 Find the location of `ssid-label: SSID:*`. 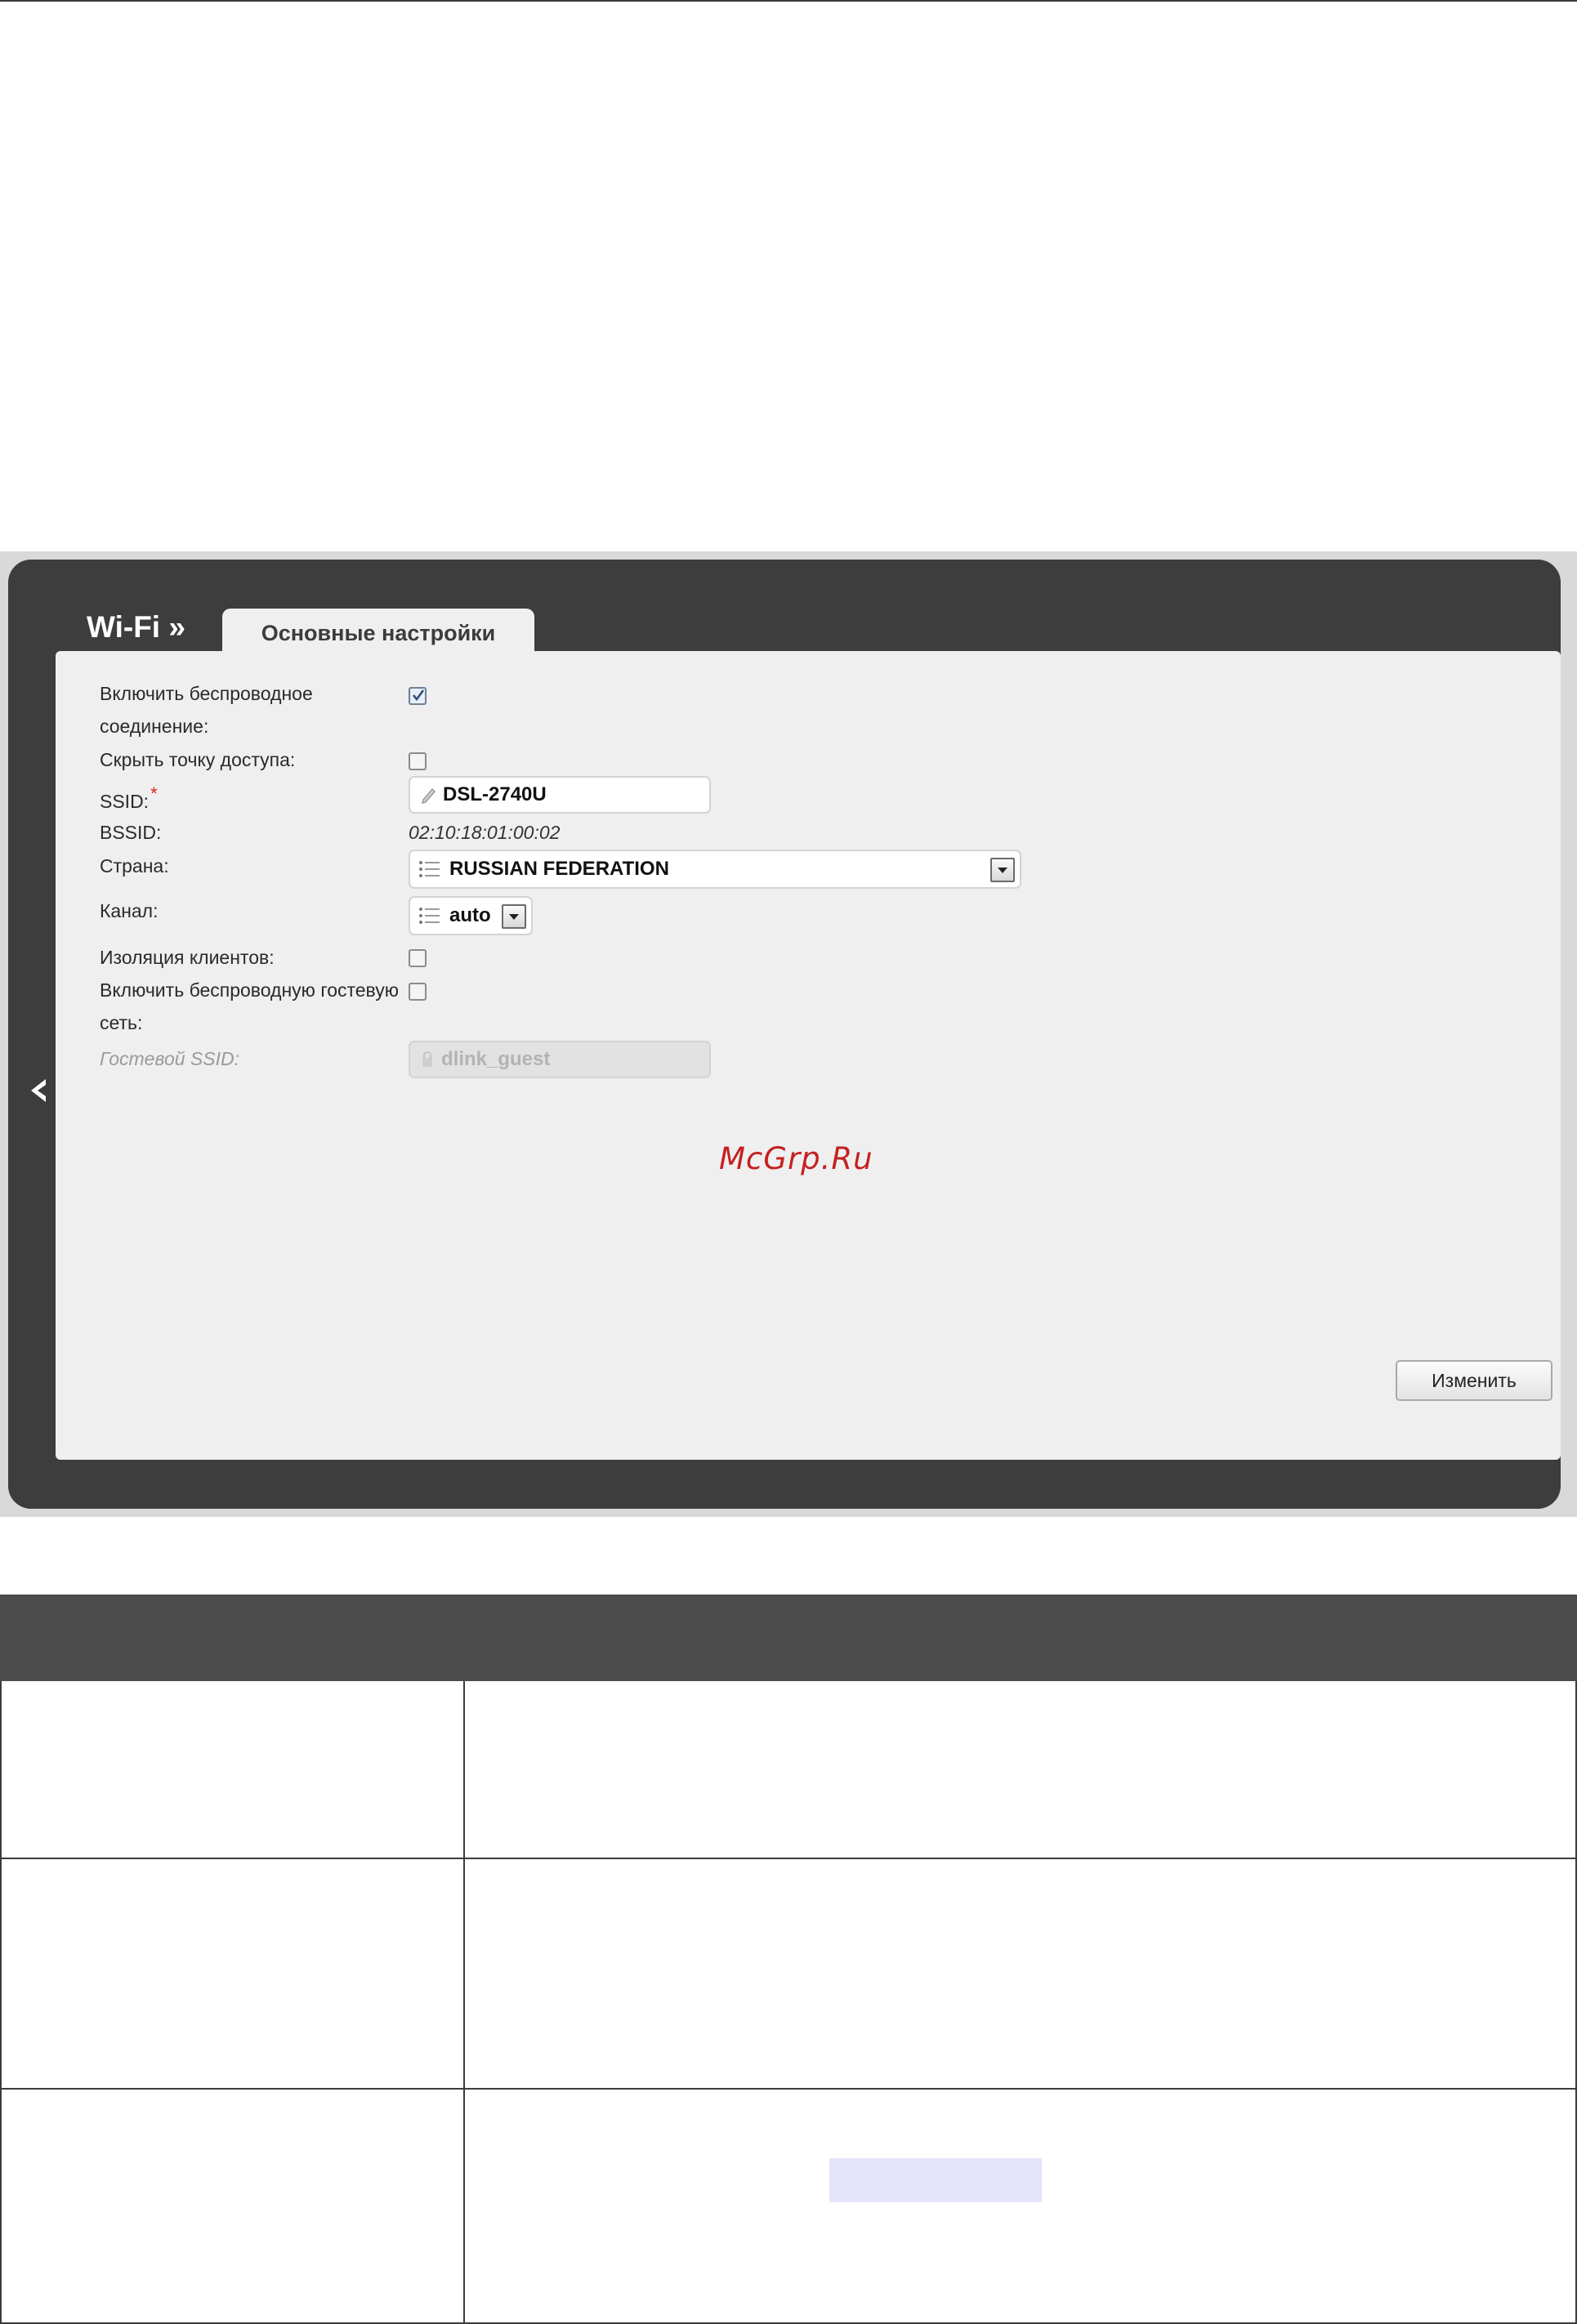

ssid-label: SSID:* is located at coordinates (129, 797).